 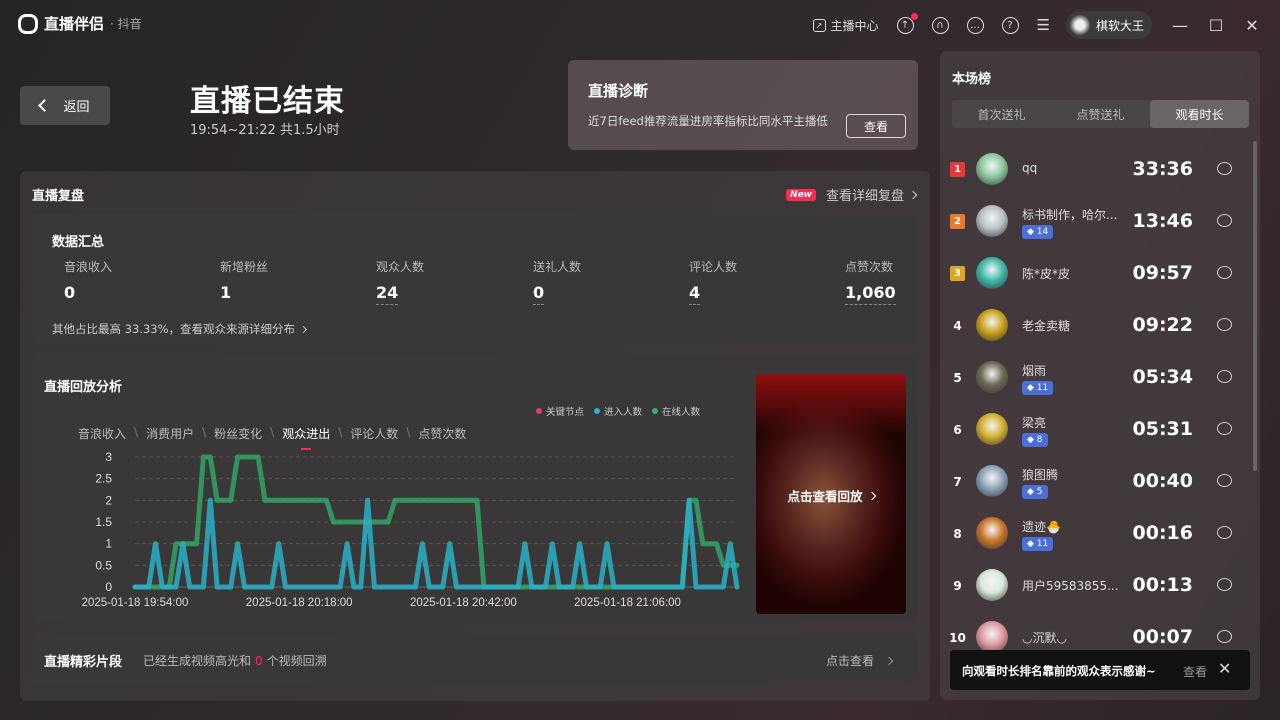 I want to click on diagnosis-title: 直播诊断, so click(x=618, y=91).